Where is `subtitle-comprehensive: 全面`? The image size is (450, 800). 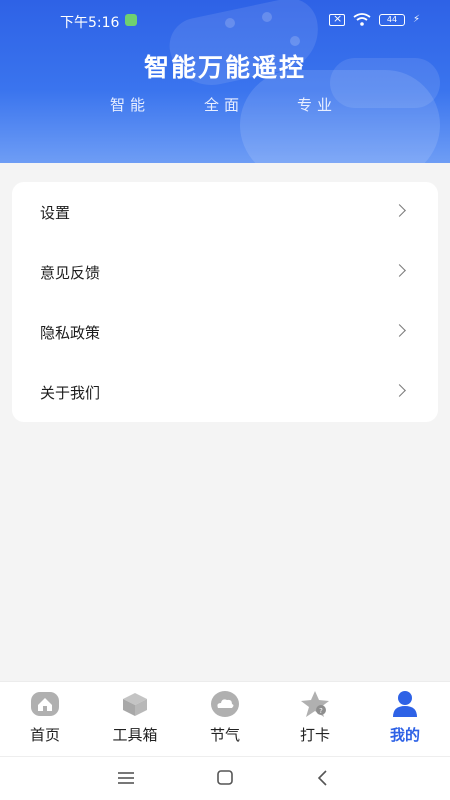
subtitle-comprehensive: 全面 is located at coordinates (224, 105).